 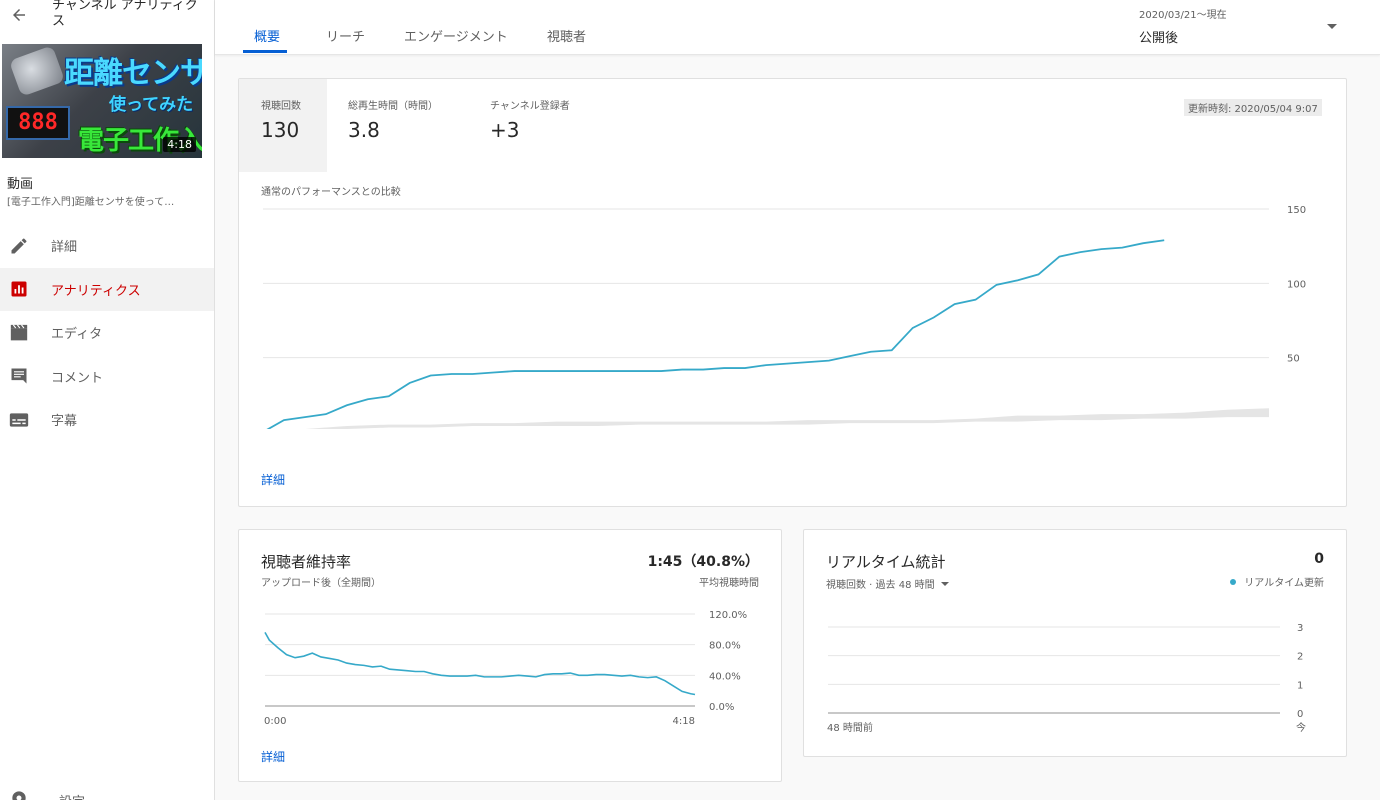 I want to click on x-tick-label: 4:18, so click(x=684, y=721).